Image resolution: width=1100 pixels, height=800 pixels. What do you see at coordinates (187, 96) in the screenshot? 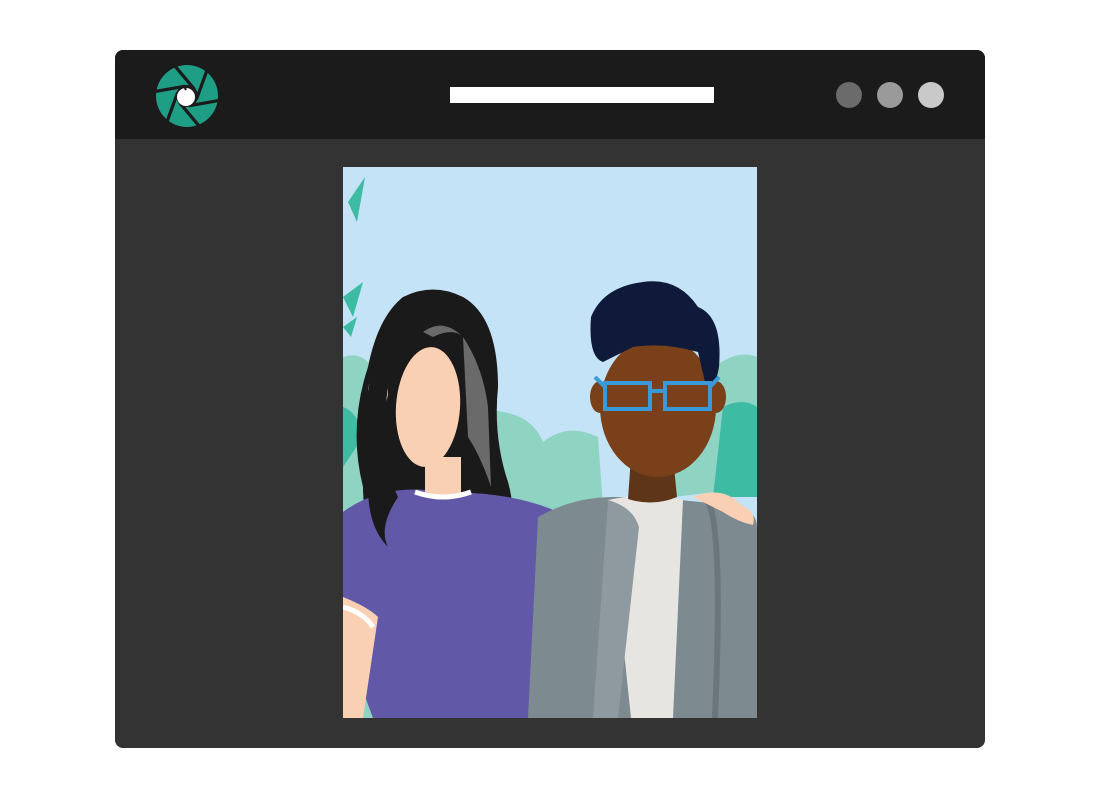
I see `camera-aperture-icon` at bounding box center [187, 96].